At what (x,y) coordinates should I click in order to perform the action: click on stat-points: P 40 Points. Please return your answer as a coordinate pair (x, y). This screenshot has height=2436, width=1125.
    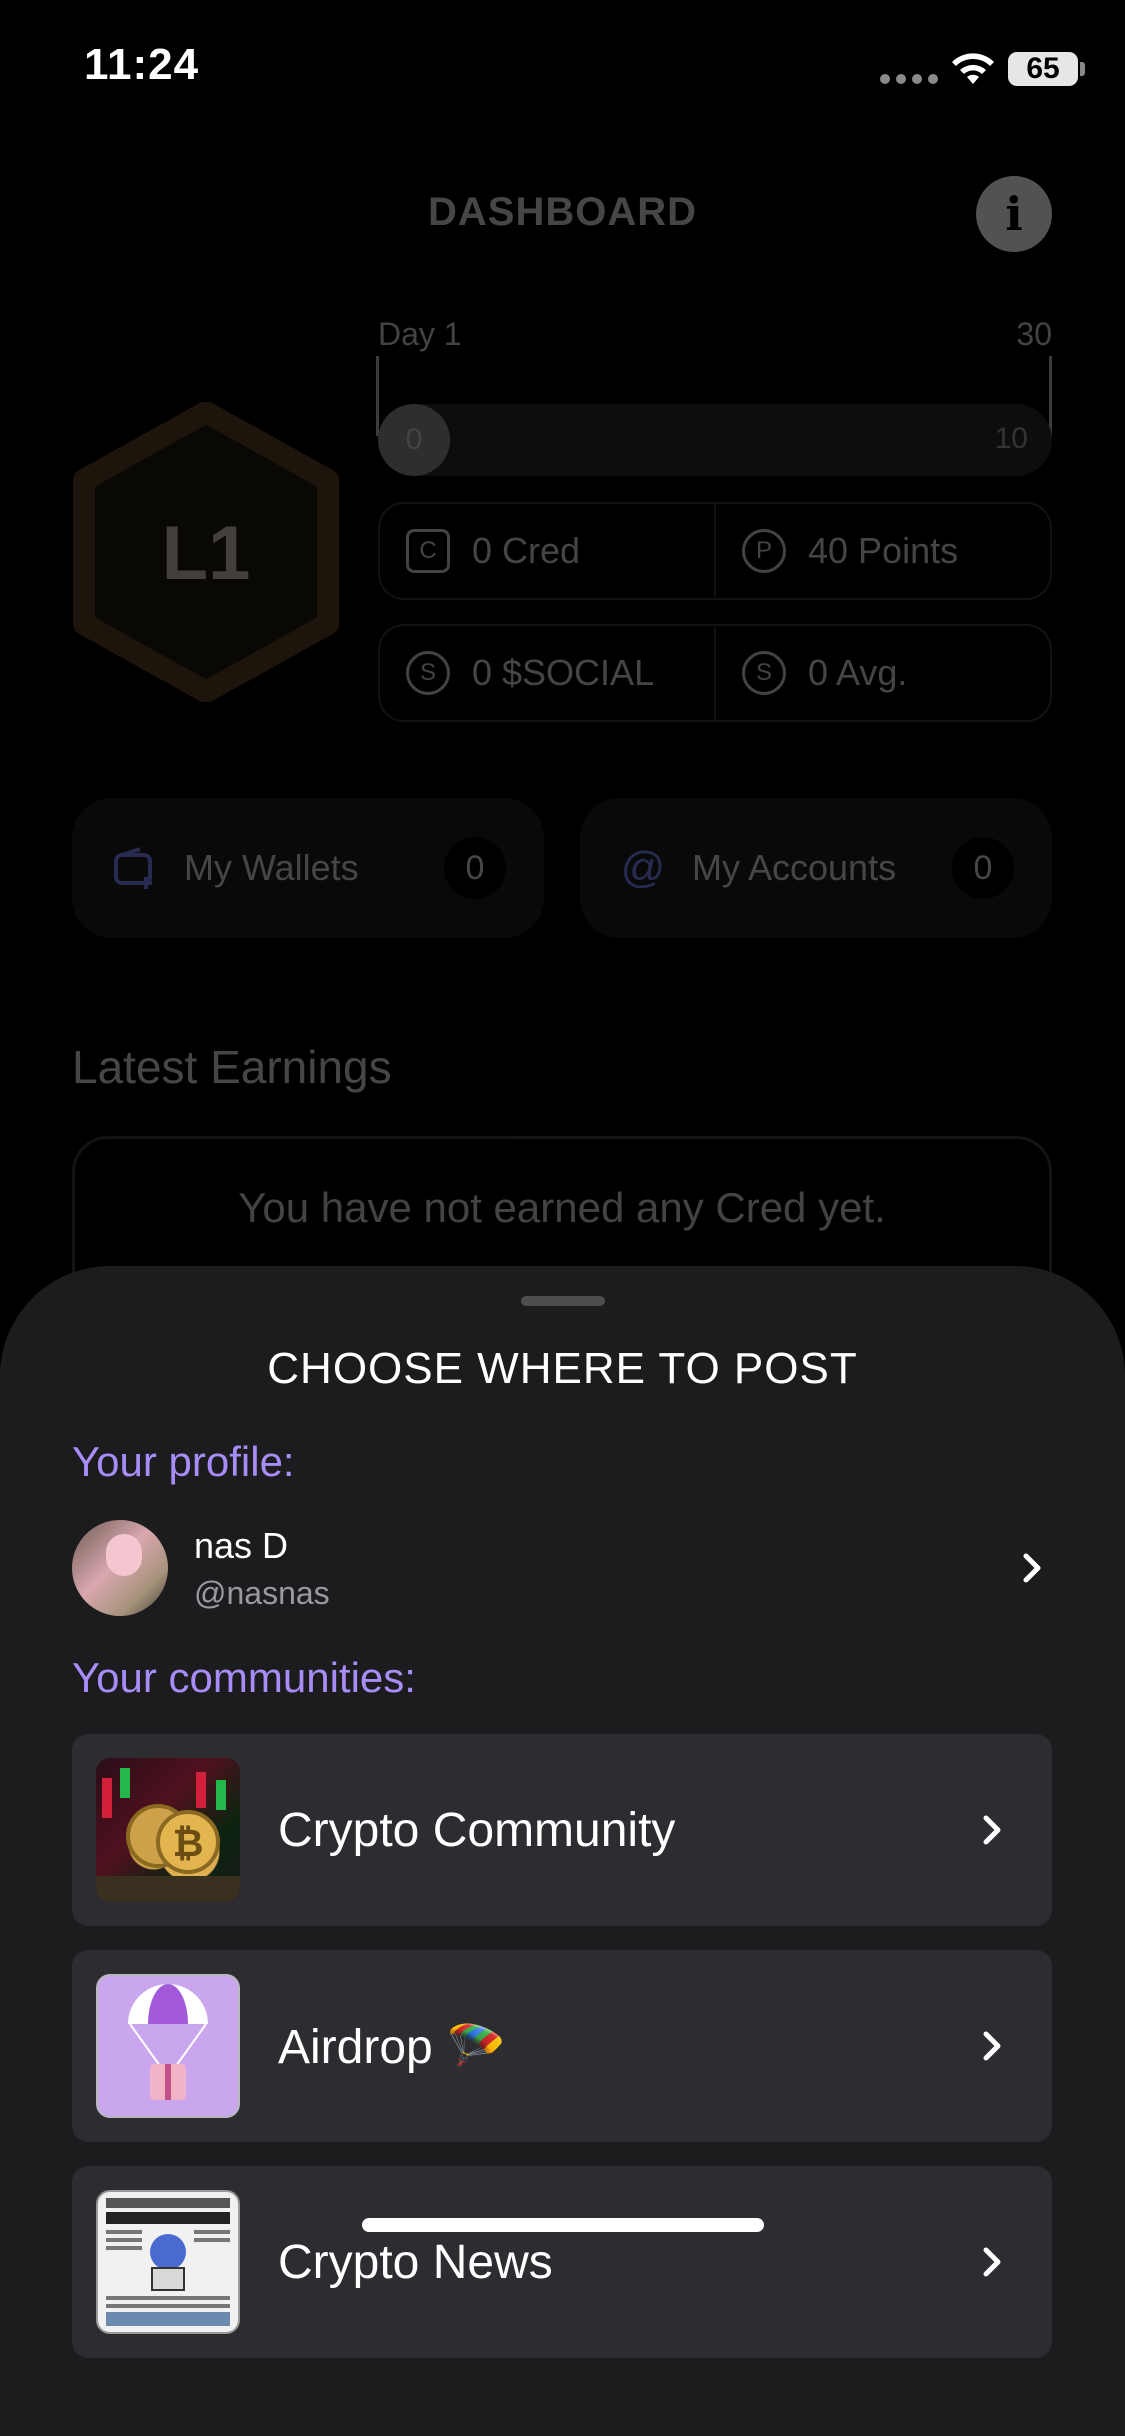
    Looking at the image, I should click on (882, 551).